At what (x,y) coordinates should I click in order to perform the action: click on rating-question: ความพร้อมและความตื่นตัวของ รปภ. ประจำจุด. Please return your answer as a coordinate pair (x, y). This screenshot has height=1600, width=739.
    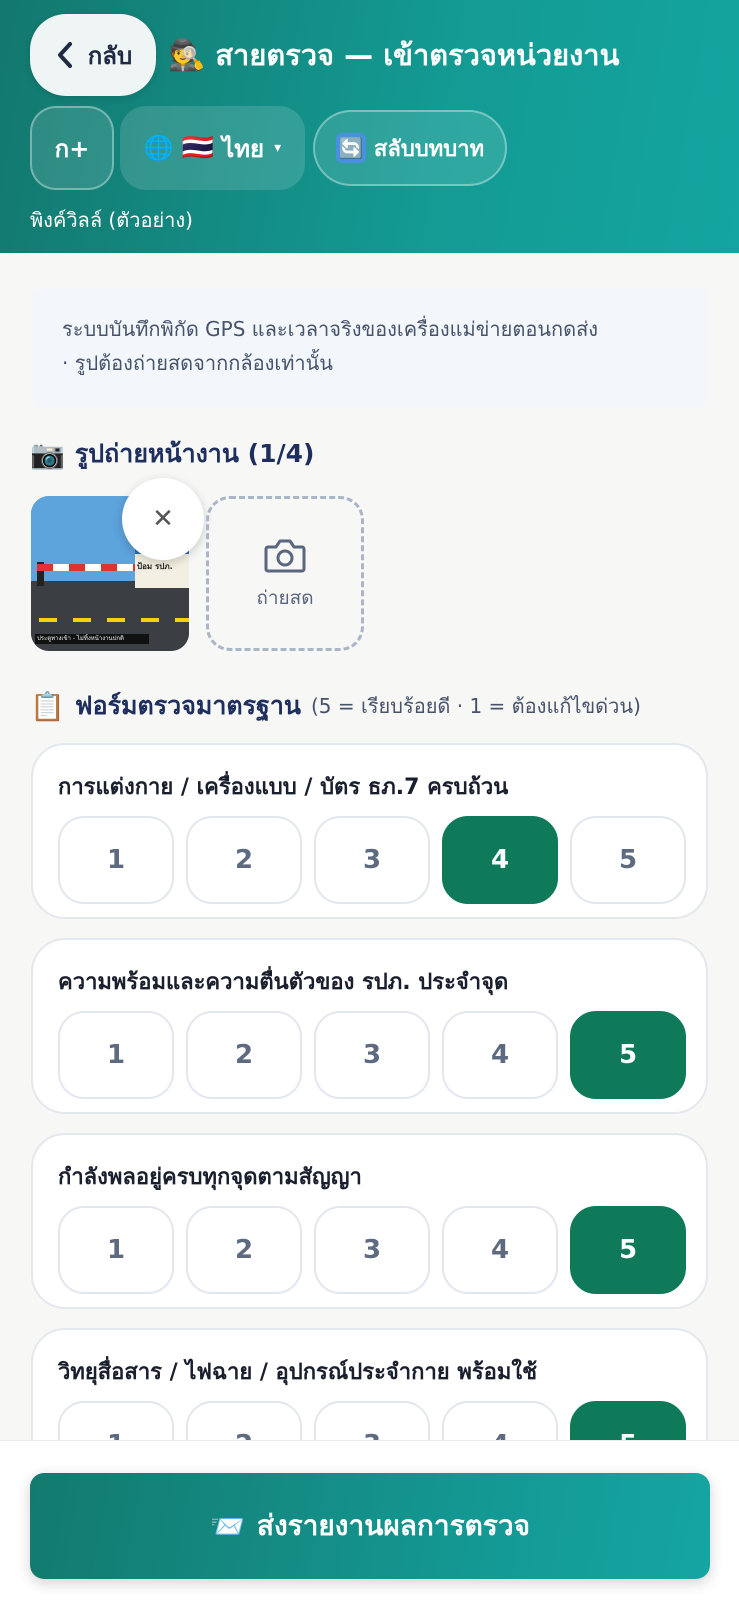
    Looking at the image, I should click on (283, 982).